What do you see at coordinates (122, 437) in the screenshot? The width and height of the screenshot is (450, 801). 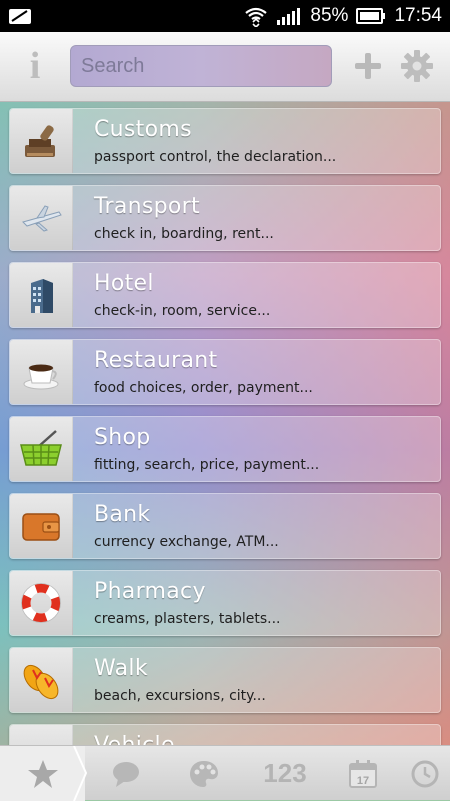 I see `category-title: Shop` at bounding box center [122, 437].